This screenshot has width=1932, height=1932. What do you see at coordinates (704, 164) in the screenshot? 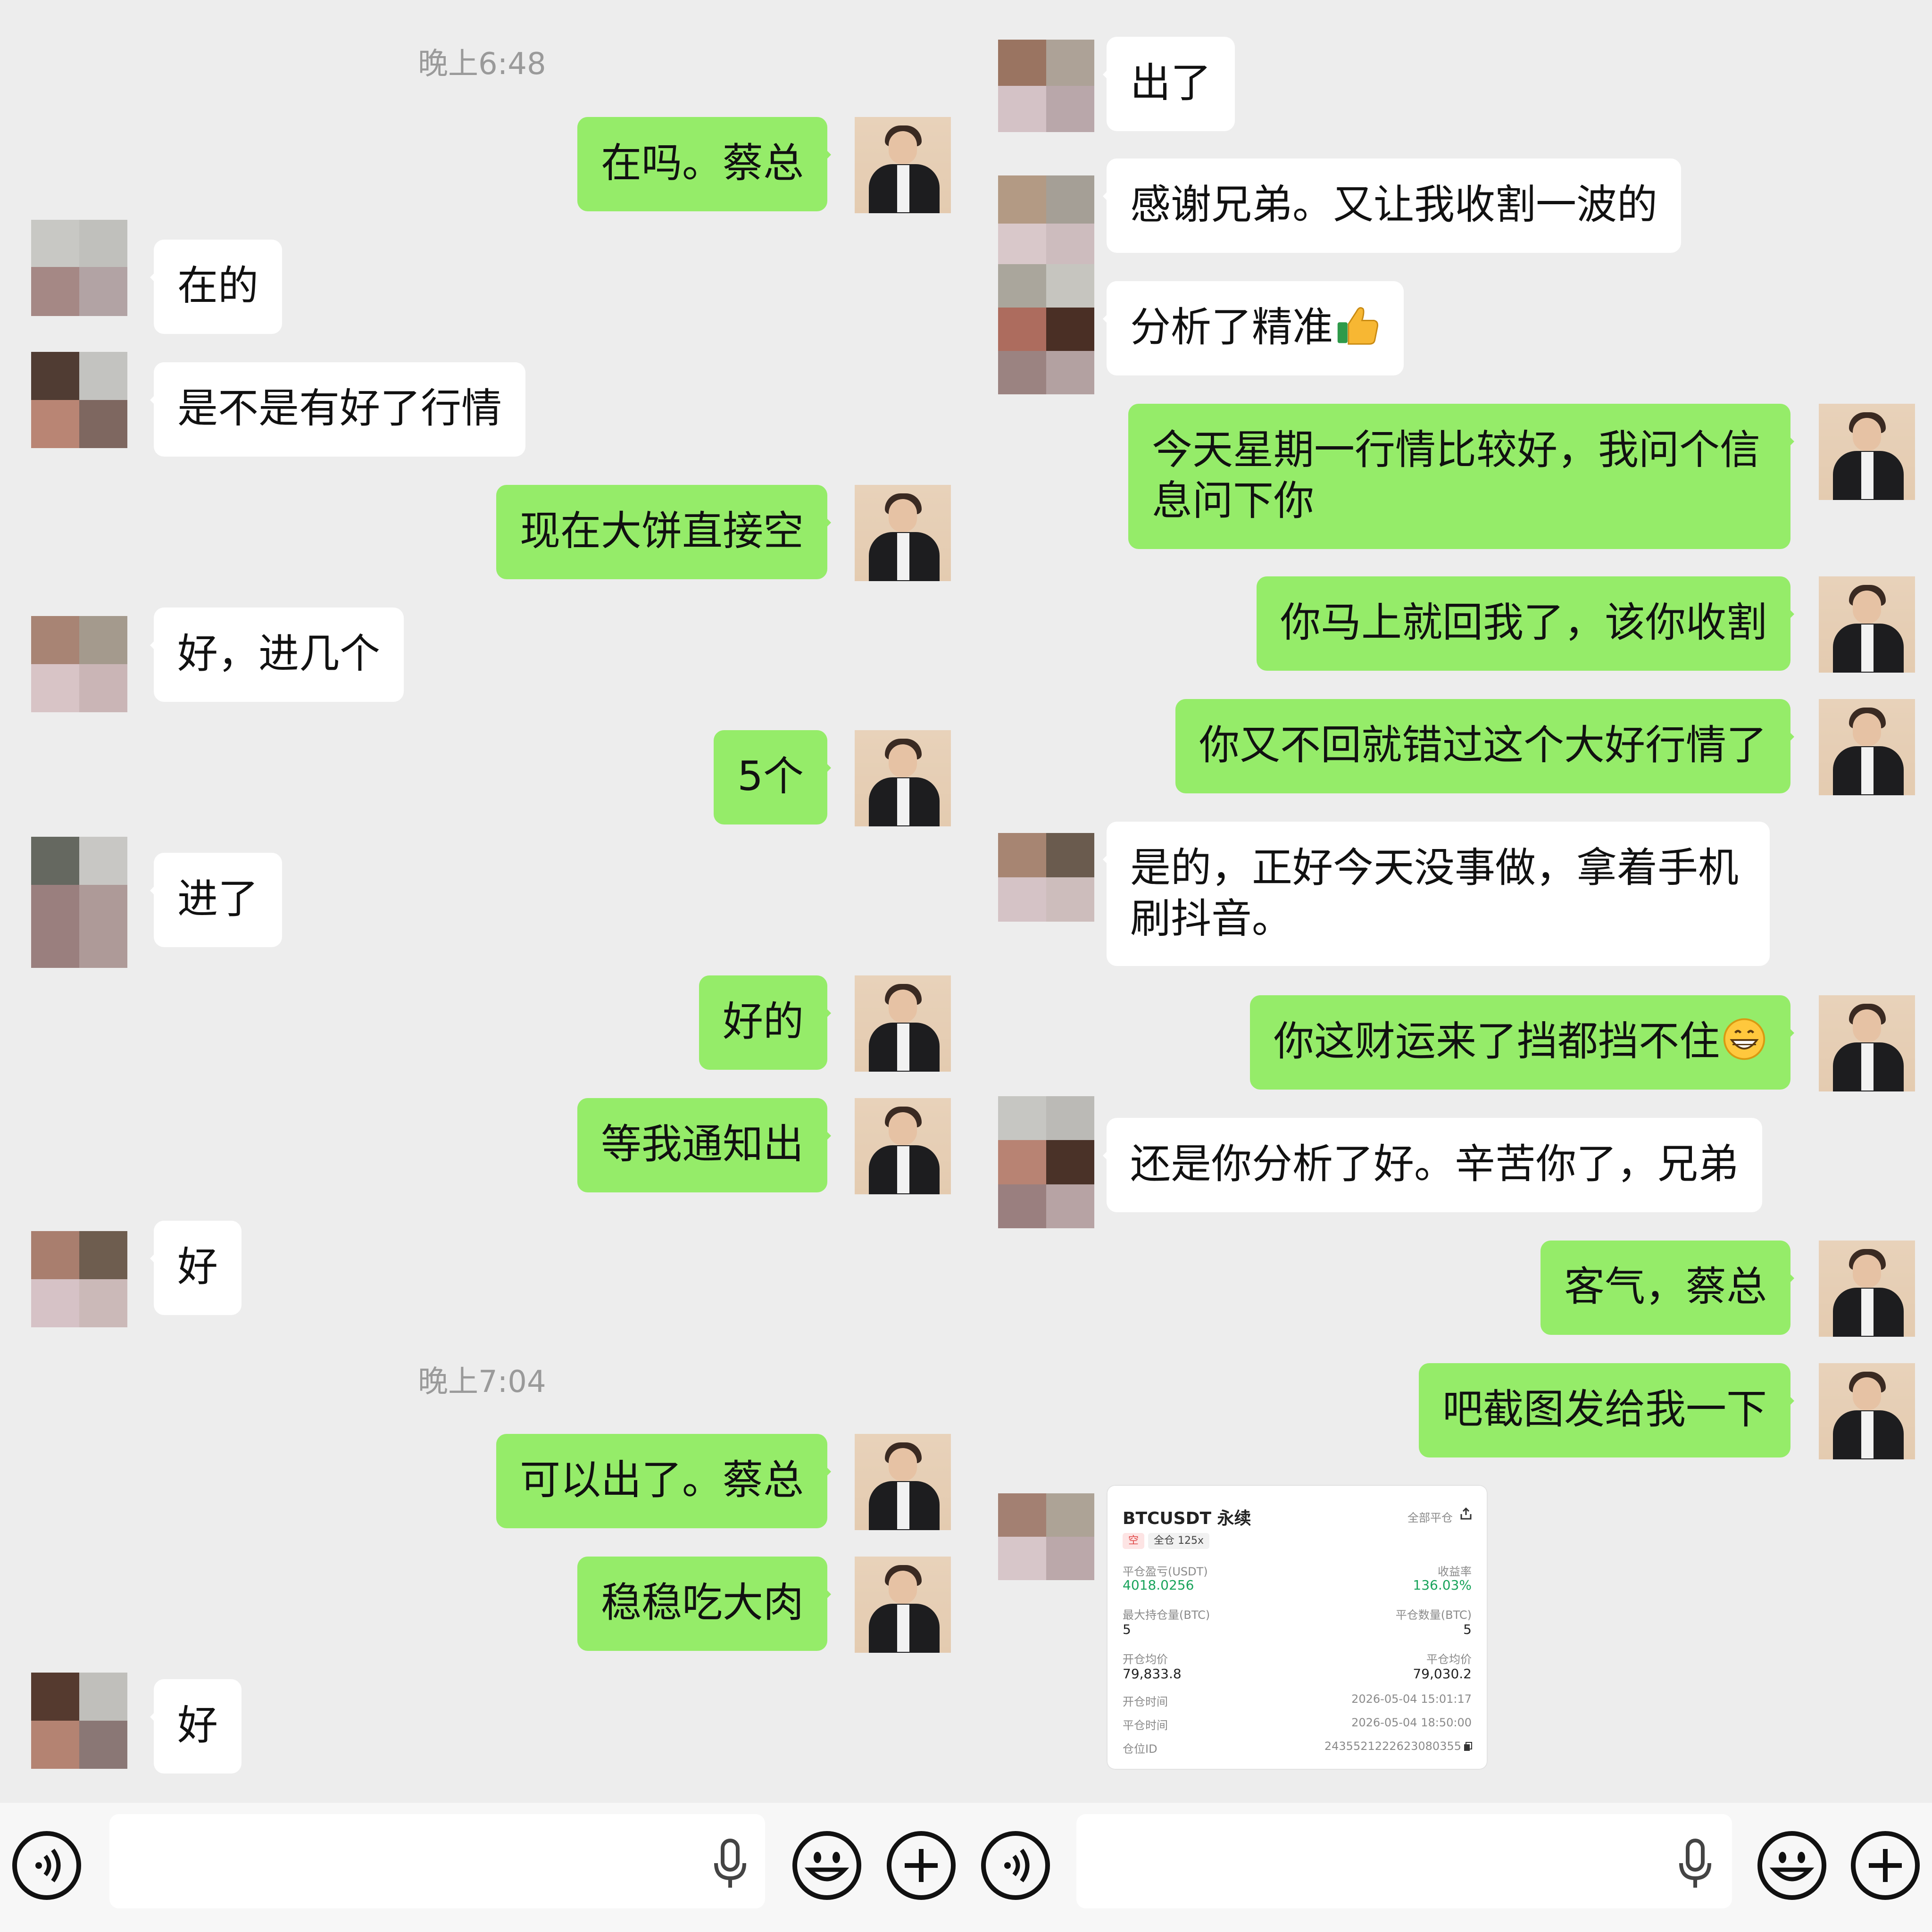
I see `message-bubble-outgoing: 在吗。蔡总` at bounding box center [704, 164].